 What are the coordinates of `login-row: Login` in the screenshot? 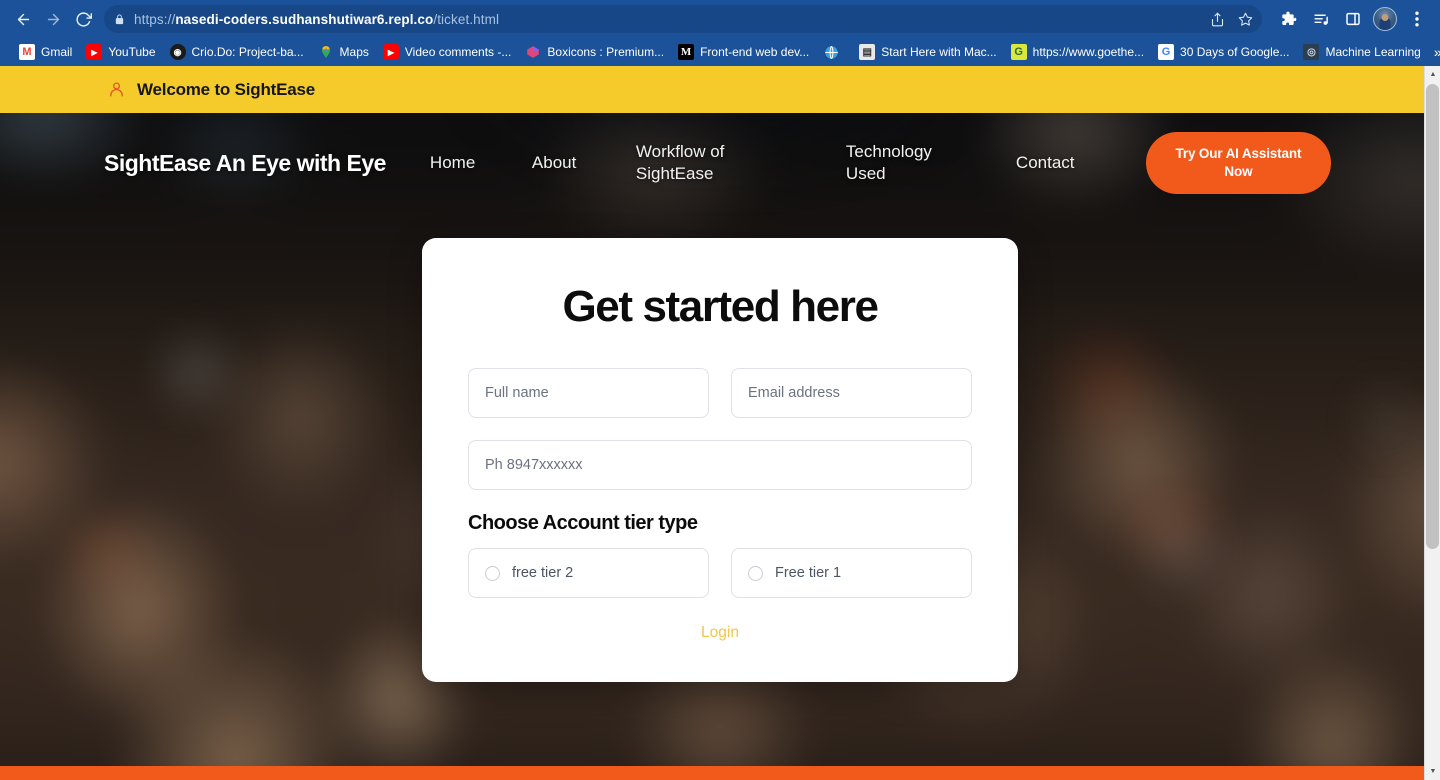 It's located at (720, 633).